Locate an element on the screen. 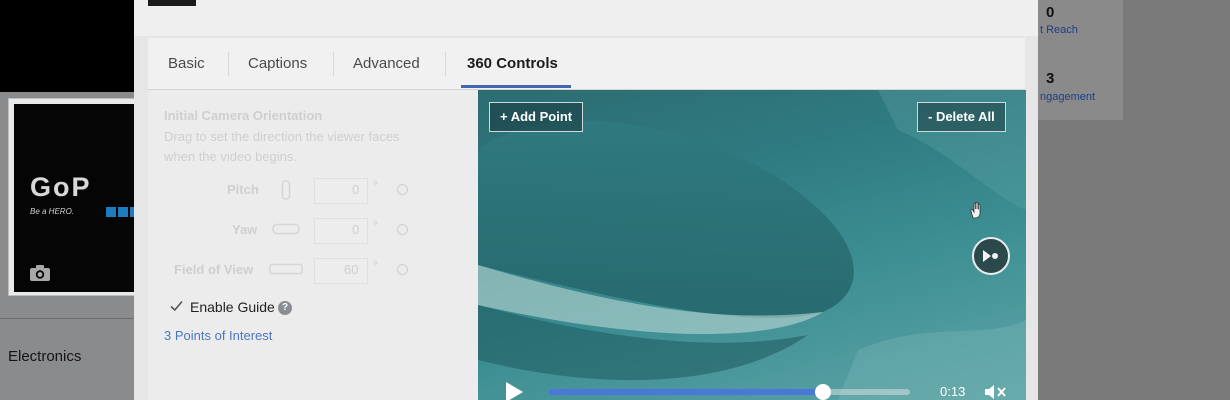 The height and width of the screenshot is (400, 1230). header-thumbnail is located at coordinates (172, 3).